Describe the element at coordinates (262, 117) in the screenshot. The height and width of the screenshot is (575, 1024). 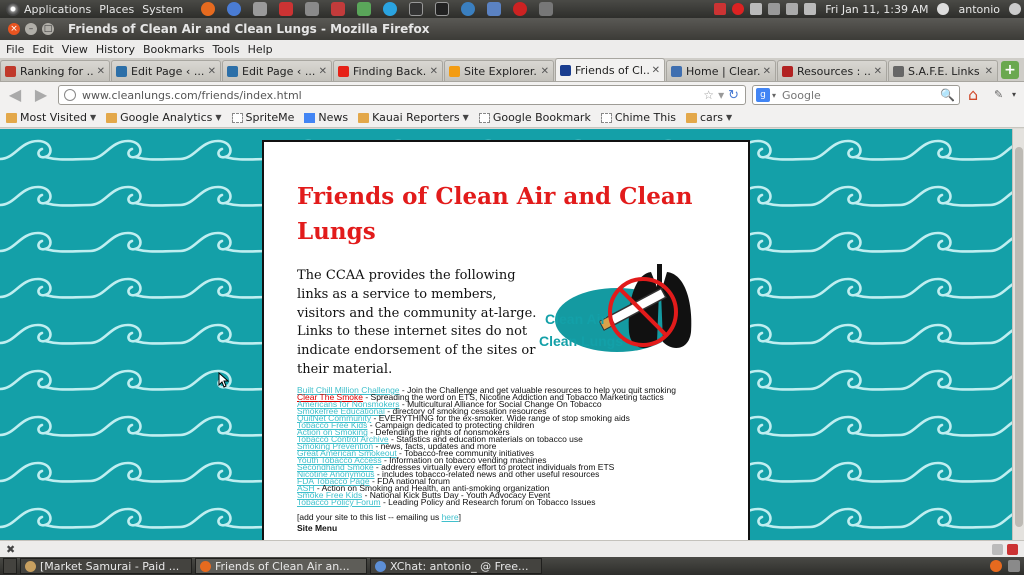
I see `bookmark-spriteme: SpriteMe` at that location.